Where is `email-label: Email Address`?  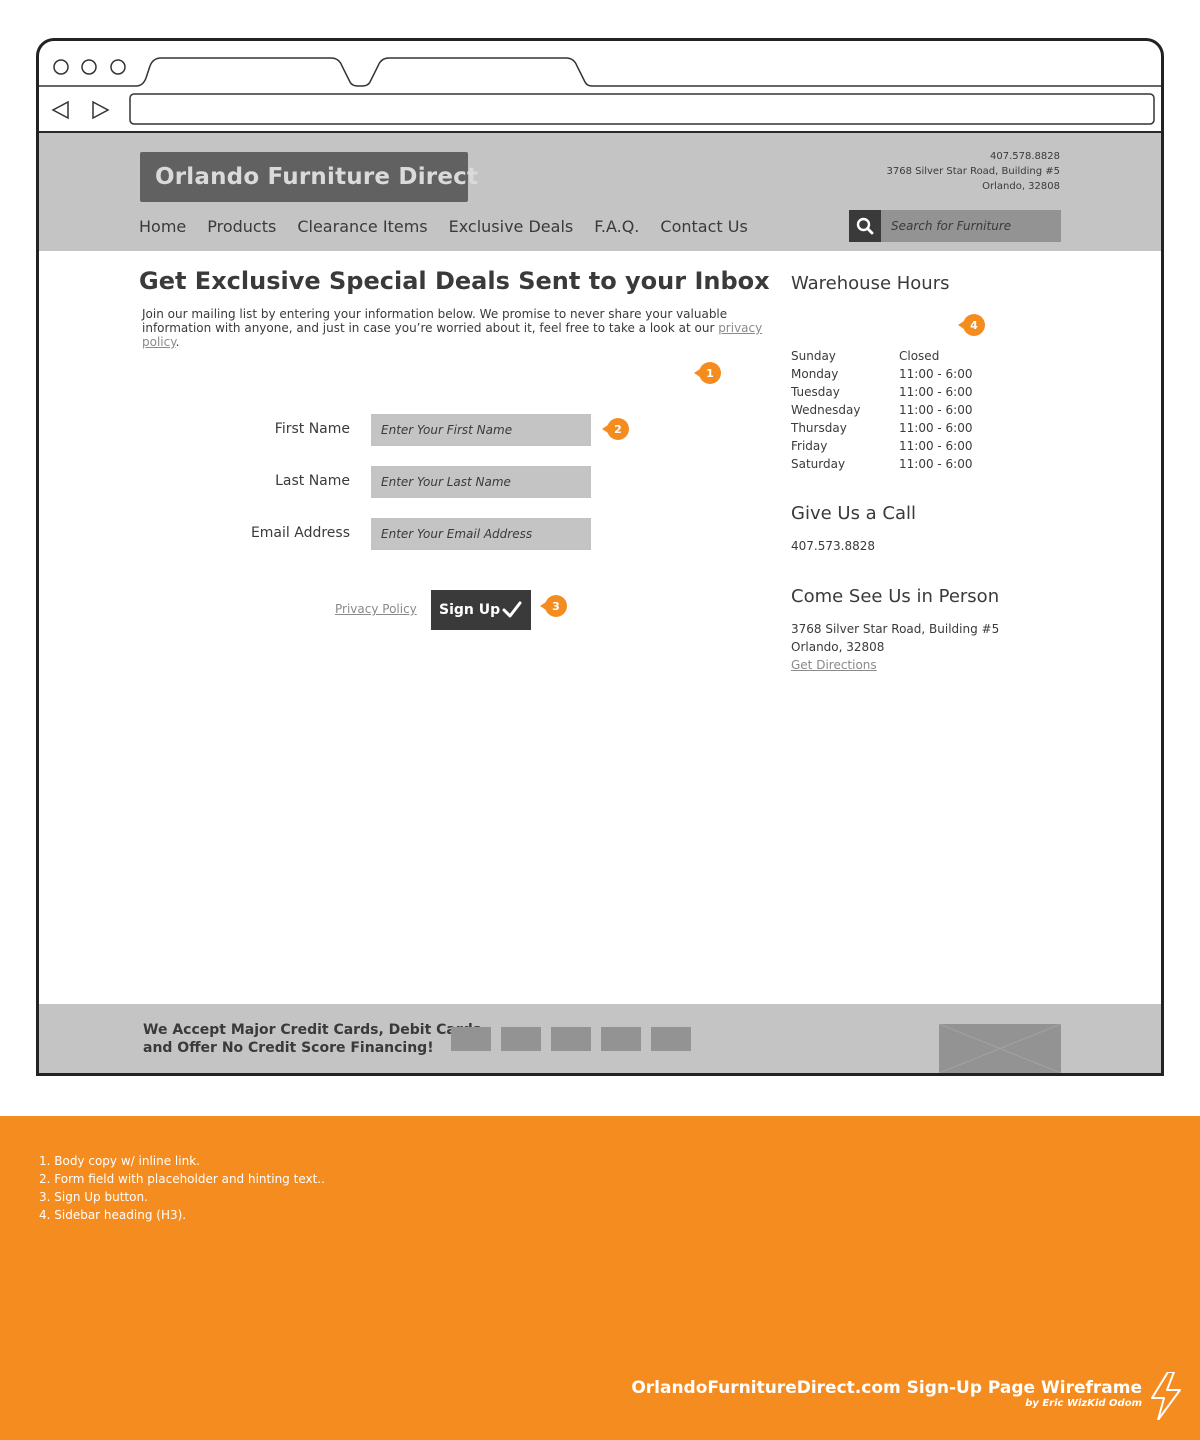 email-label: Email Address is located at coordinates (300, 533).